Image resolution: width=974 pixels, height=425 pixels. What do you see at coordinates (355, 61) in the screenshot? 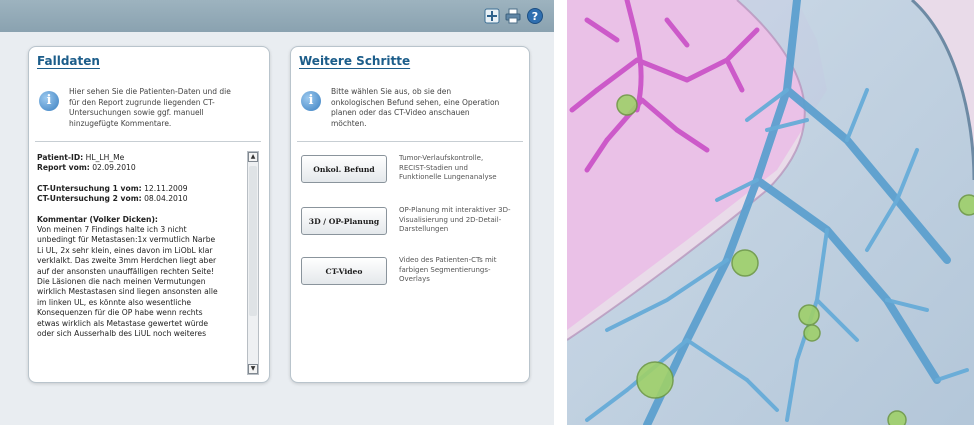
I see `weitere-schritte-title: Weitere Schritte` at bounding box center [355, 61].